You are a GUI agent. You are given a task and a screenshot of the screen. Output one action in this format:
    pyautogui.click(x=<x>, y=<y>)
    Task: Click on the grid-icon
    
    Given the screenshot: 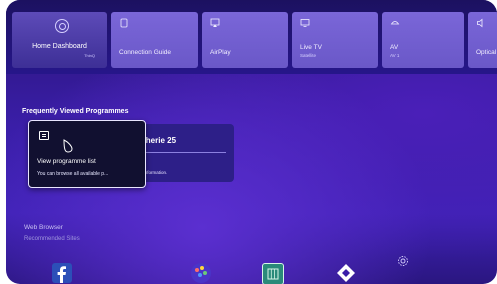 What is the action you would take?
    pyautogui.click(x=273, y=274)
    